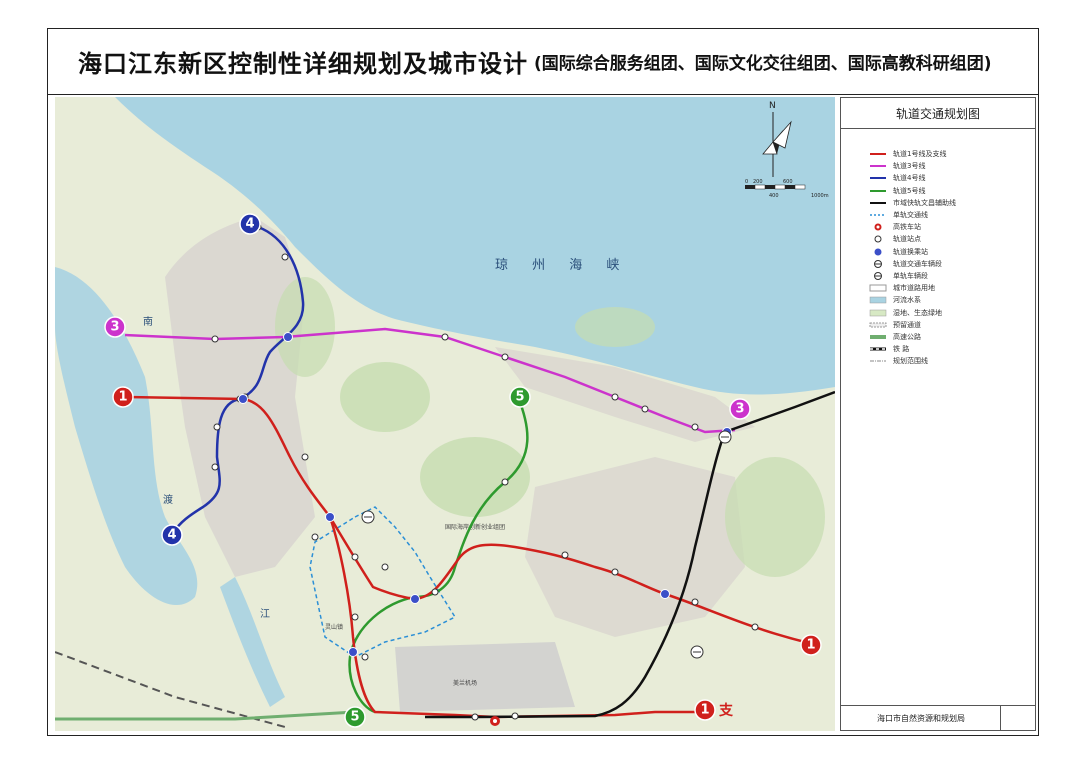 This screenshot has width=1080, height=763. Describe the element at coordinates (1017, 718) in the screenshot. I see `legend-footer-box` at that location.